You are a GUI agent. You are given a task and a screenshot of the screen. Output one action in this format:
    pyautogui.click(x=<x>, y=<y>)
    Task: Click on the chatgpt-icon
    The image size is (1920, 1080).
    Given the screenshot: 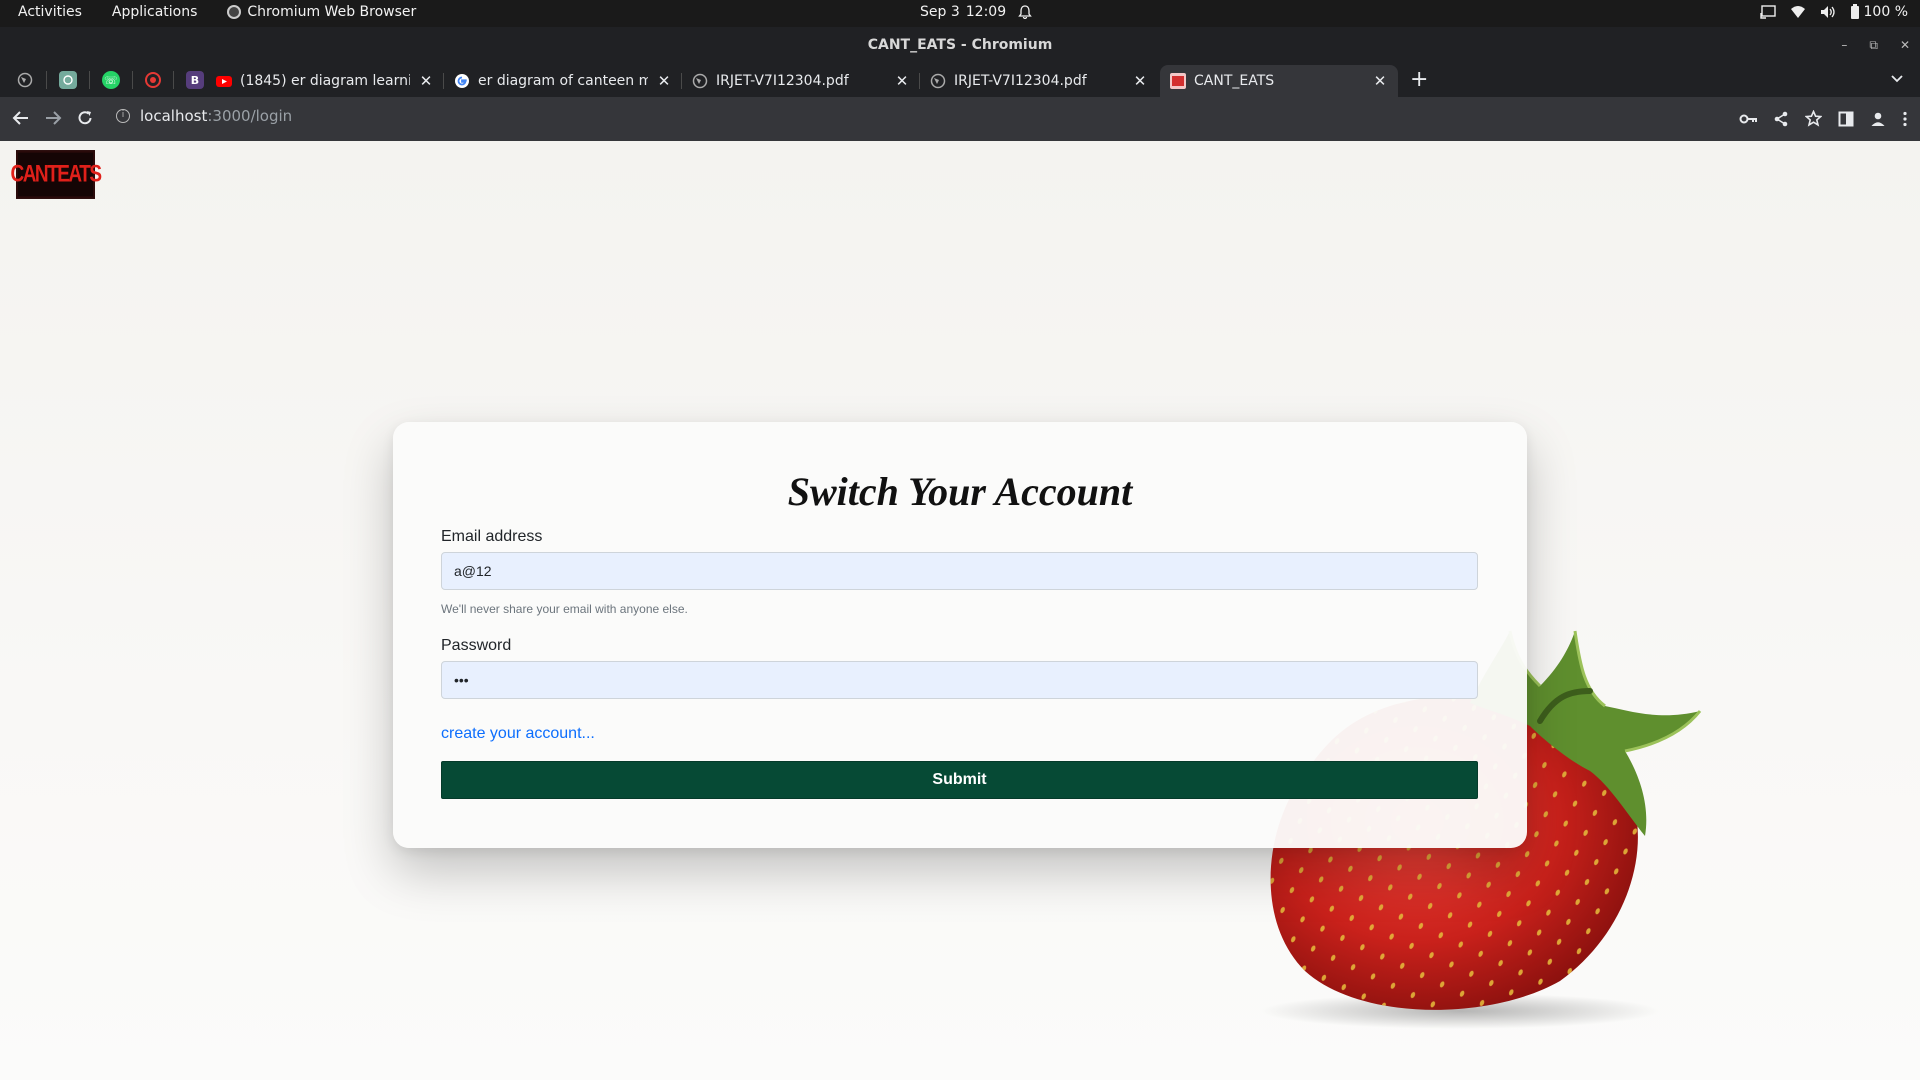 What is the action you would take?
    pyautogui.click(x=68, y=80)
    